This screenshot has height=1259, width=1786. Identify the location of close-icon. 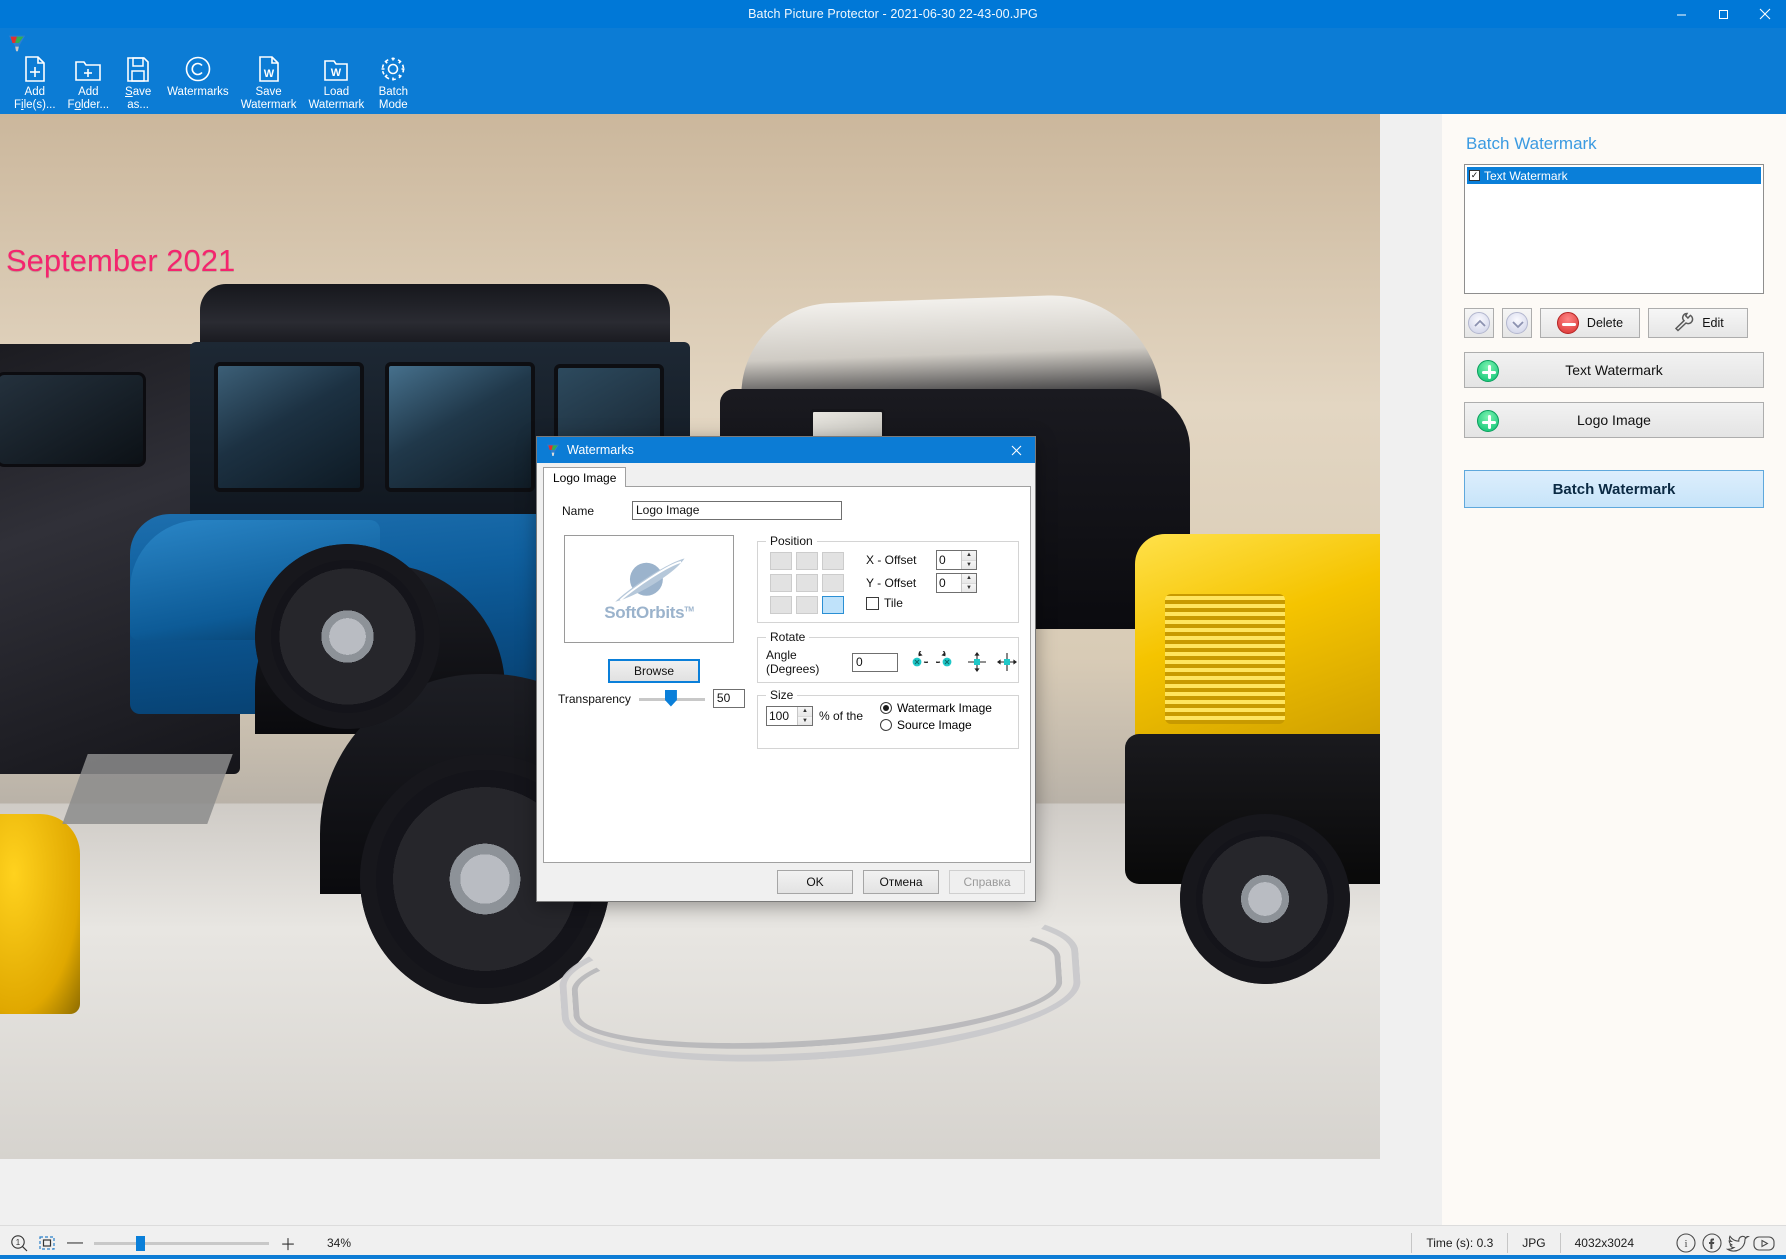
(1765, 14).